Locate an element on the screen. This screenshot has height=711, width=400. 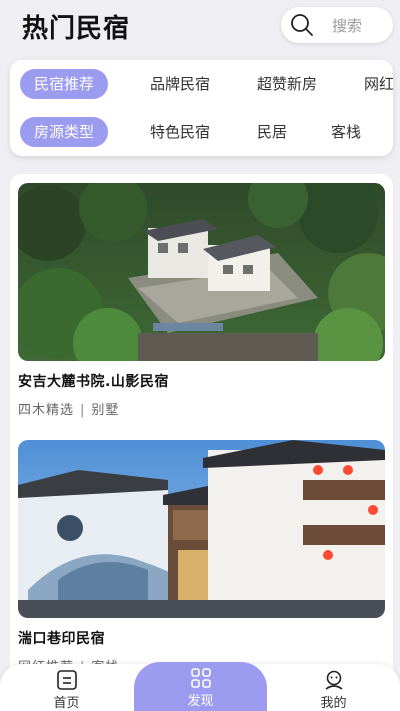
search-icon is located at coordinates (302, 25).